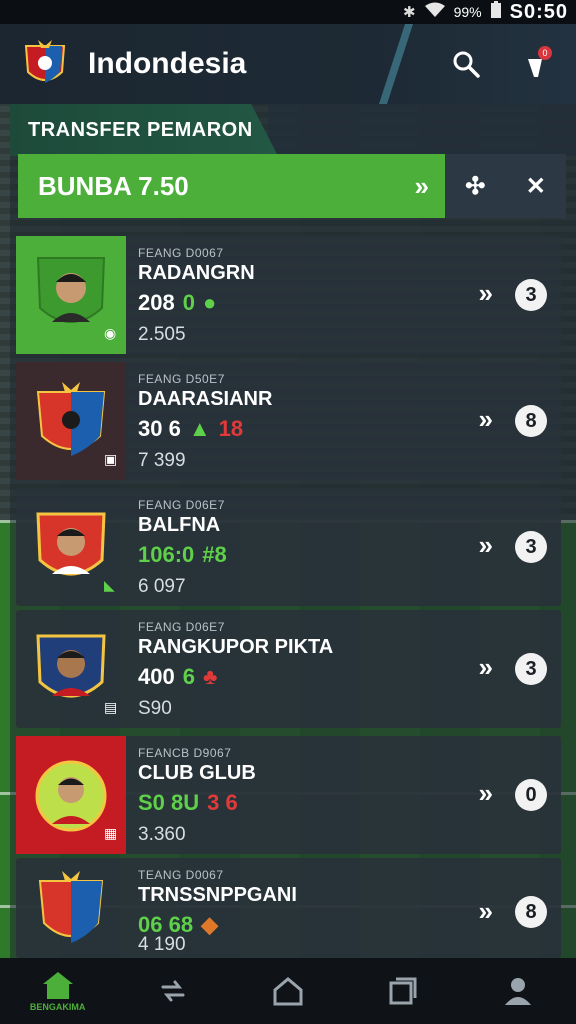 Image resolution: width=576 pixels, height=1024 pixels. What do you see at coordinates (288, 547) in the screenshot?
I see `list-item: ◣ FEANG D06E7 BALFNA 106:0 #8 6 097 » 3` at bounding box center [288, 547].